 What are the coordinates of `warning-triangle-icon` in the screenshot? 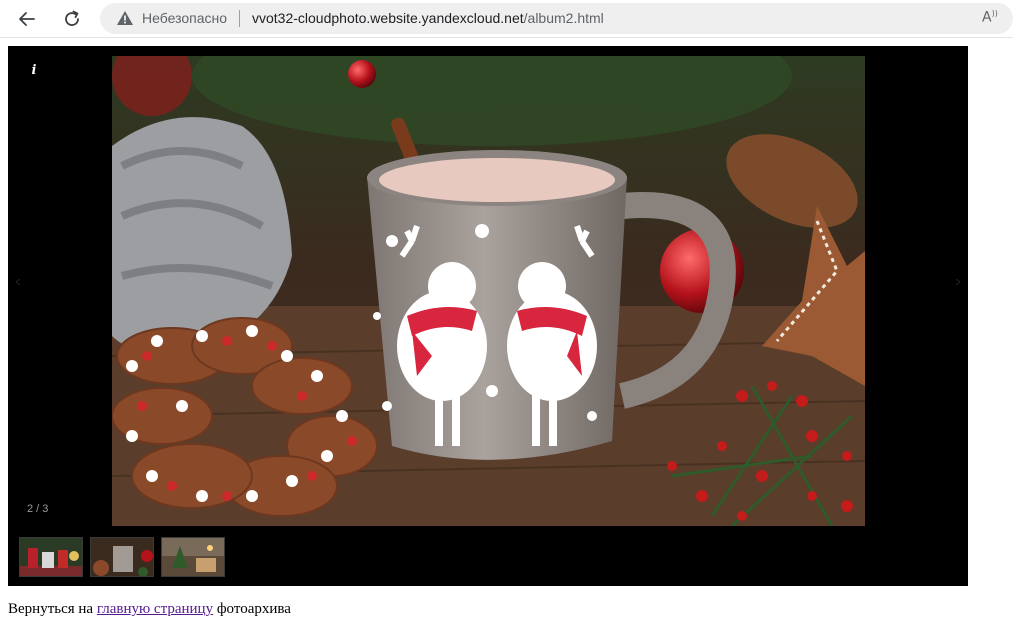 It's located at (125, 18).